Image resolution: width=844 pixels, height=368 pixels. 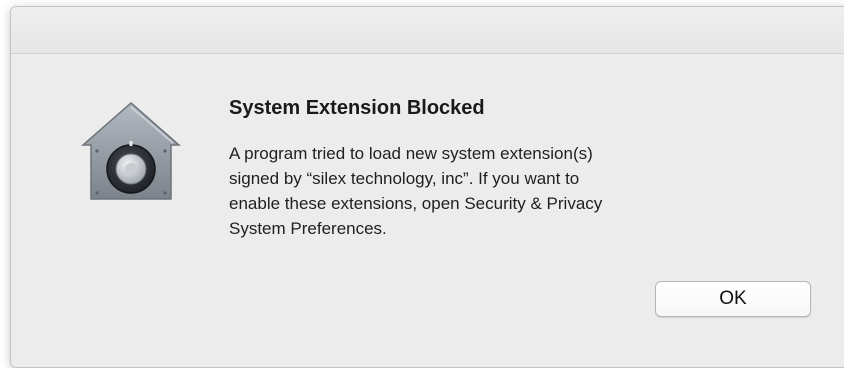 What do you see at coordinates (427, 30) in the screenshot?
I see `dialog-titlebar` at bounding box center [427, 30].